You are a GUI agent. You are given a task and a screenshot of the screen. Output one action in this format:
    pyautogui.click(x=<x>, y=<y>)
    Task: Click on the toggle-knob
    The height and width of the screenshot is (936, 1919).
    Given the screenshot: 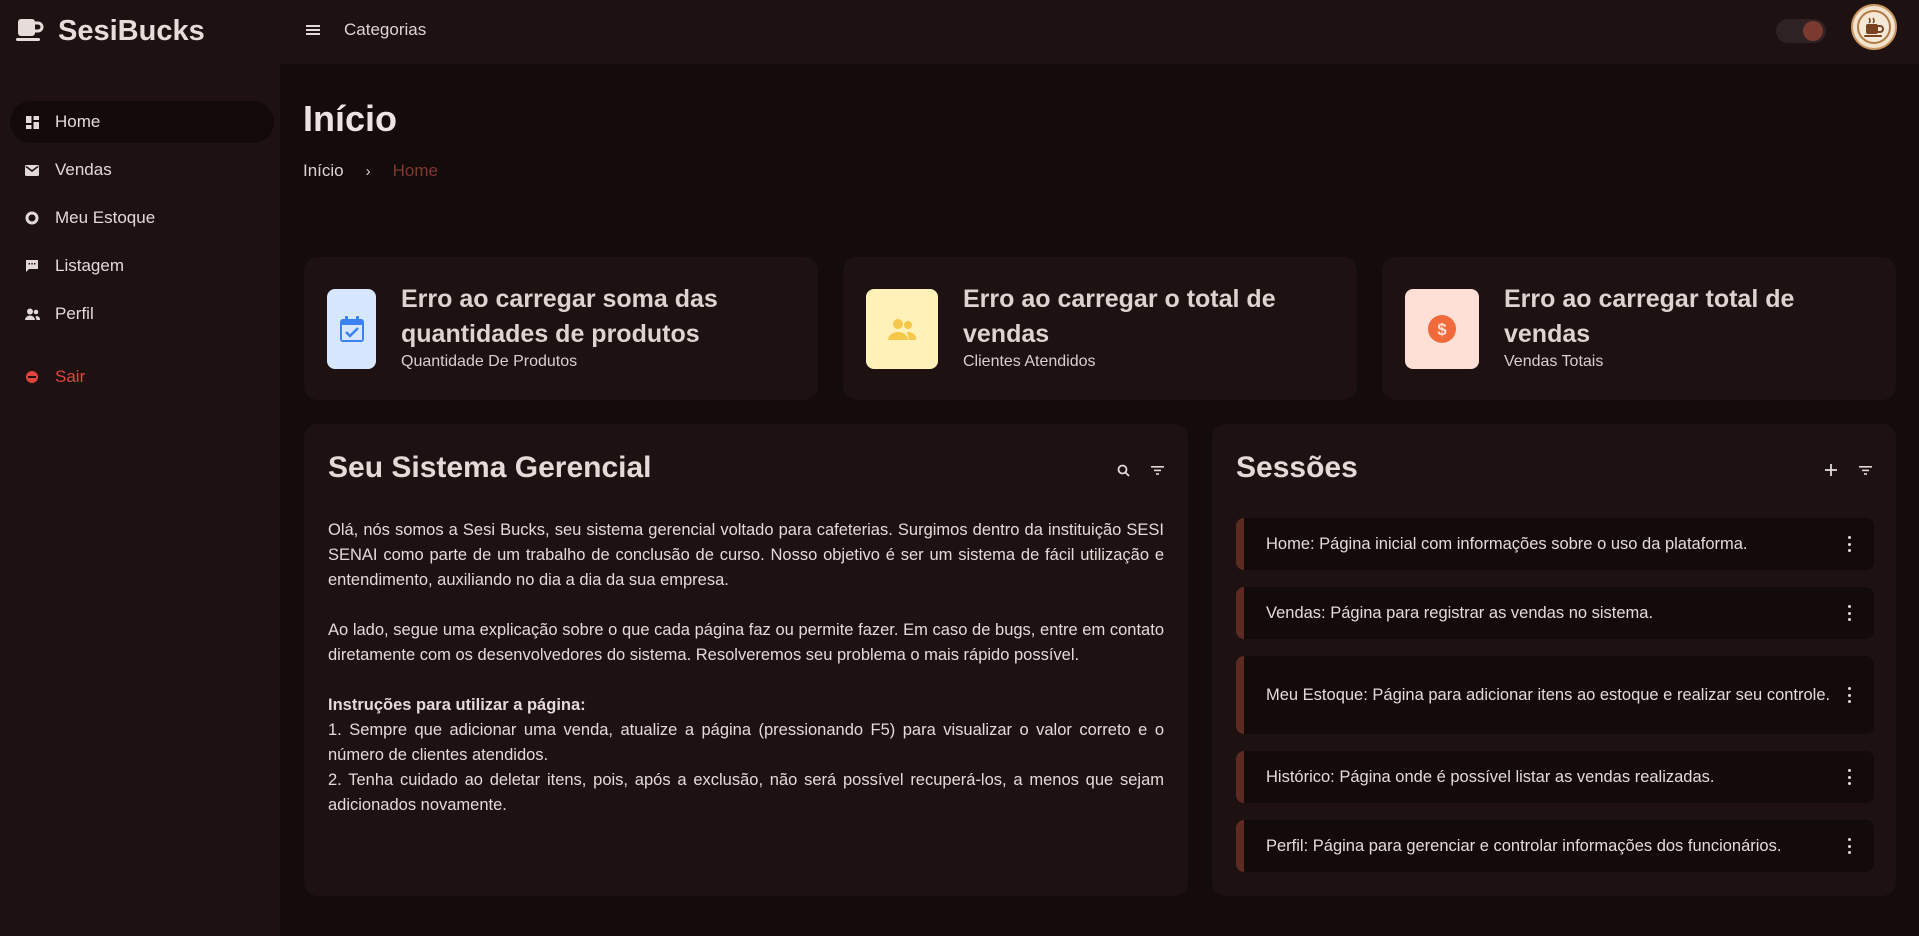 What is the action you would take?
    pyautogui.click(x=1813, y=31)
    